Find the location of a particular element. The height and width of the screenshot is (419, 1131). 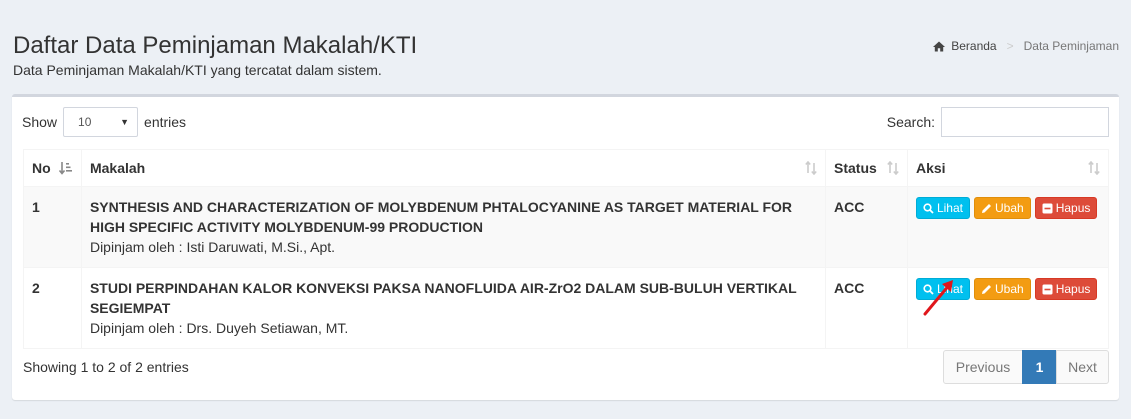

home-icon is located at coordinates (939, 46).